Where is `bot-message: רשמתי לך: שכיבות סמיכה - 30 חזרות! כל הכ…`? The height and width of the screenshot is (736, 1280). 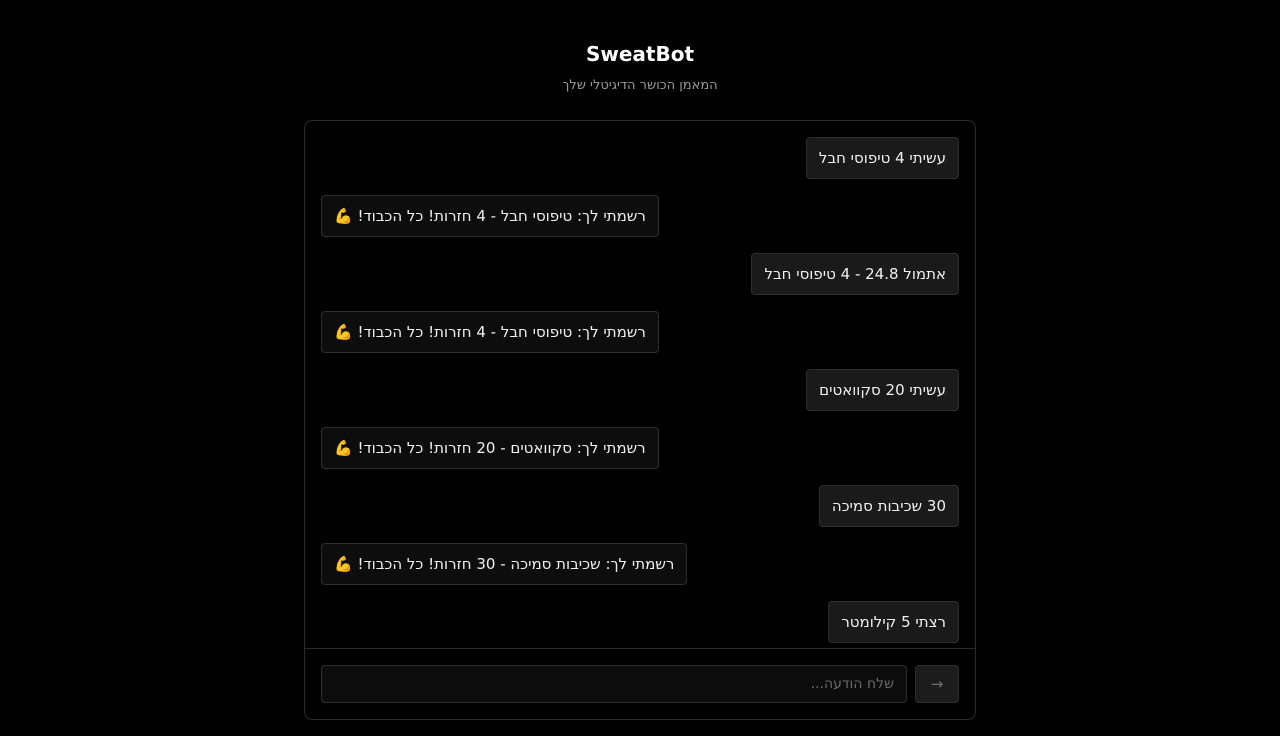 bot-message: רשמתי לך: שכיבות סמיכה - 30 חזרות! כל הכ… is located at coordinates (640, 564).